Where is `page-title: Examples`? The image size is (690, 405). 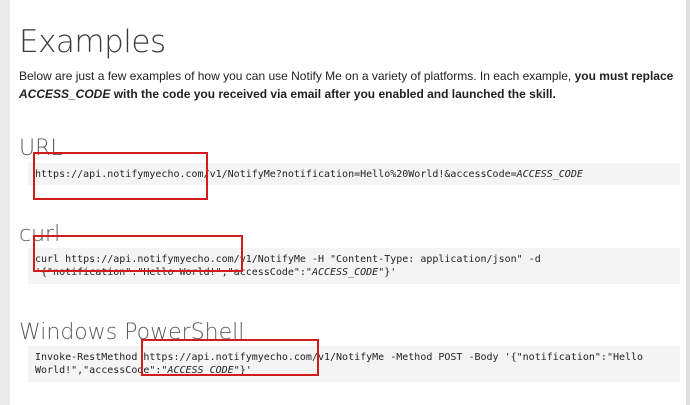
page-title: Examples is located at coordinates (92, 42).